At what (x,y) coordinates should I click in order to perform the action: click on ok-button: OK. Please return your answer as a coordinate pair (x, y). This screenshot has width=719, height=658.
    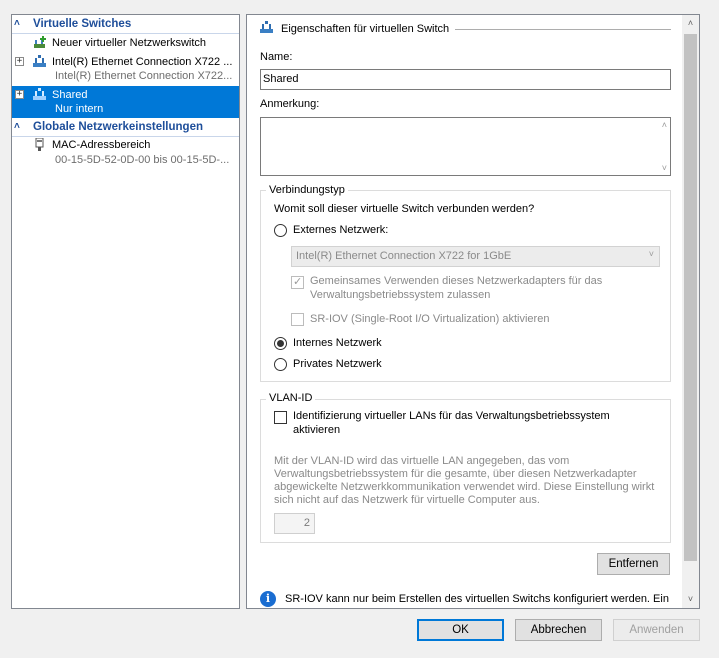
    Looking at the image, I should click on (460, 630).